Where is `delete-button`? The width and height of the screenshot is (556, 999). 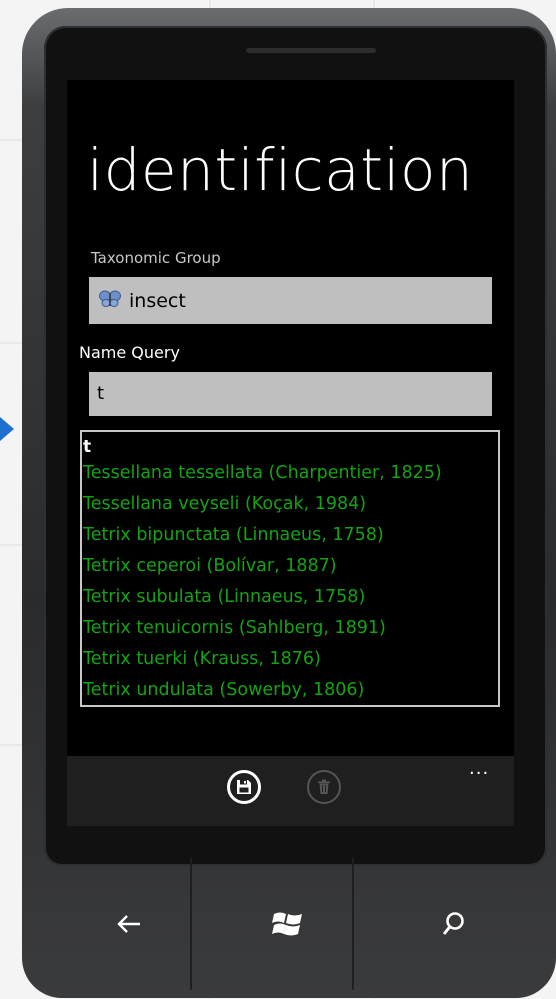
delete-button is located at coordinates (324, 787).